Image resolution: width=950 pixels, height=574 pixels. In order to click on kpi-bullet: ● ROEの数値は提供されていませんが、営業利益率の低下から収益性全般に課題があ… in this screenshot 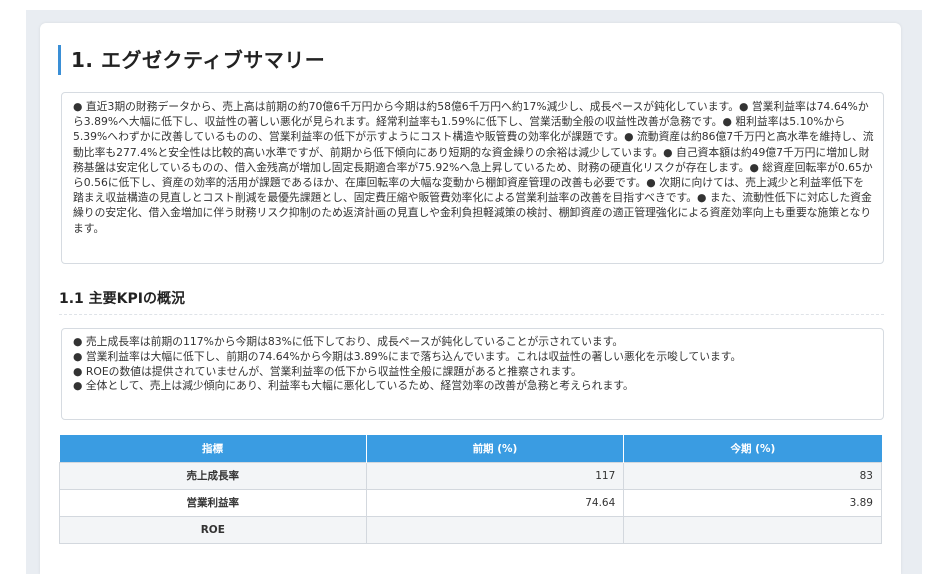, I will do `click(327, 371)`.